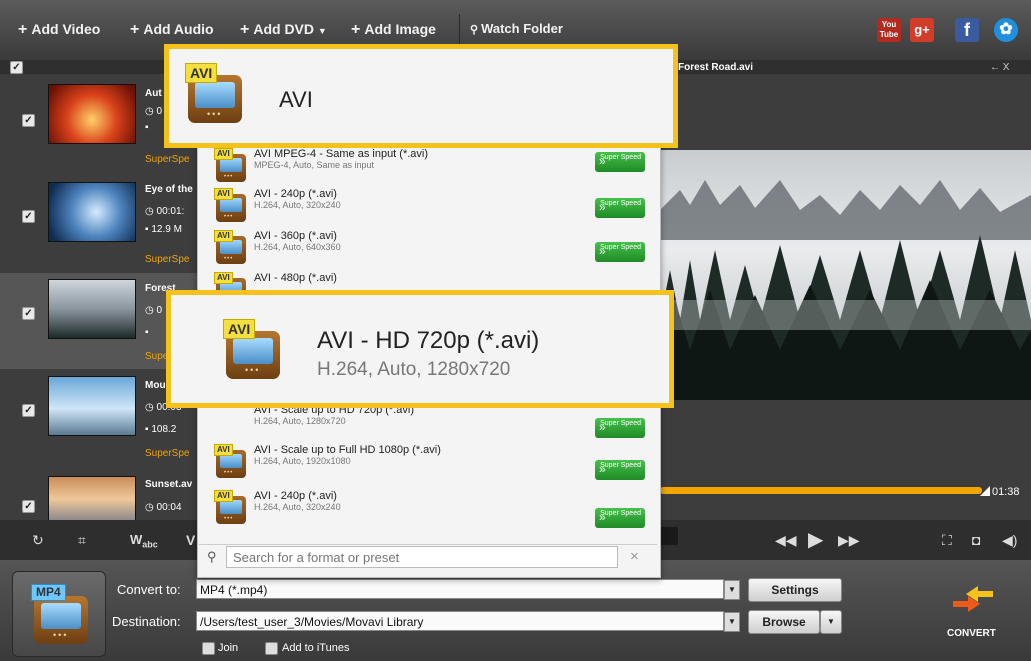  What do you see at coordinates (976, 540) in the screenshot?
I see `camera-icon: ◘` at bounding box center [976, 540].